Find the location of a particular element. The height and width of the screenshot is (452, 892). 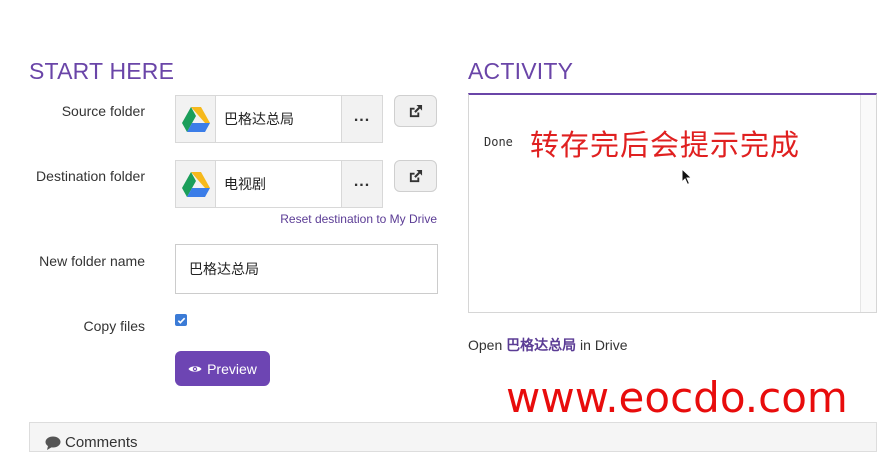

open-prefix: Open is located at coordinates (485, 345).